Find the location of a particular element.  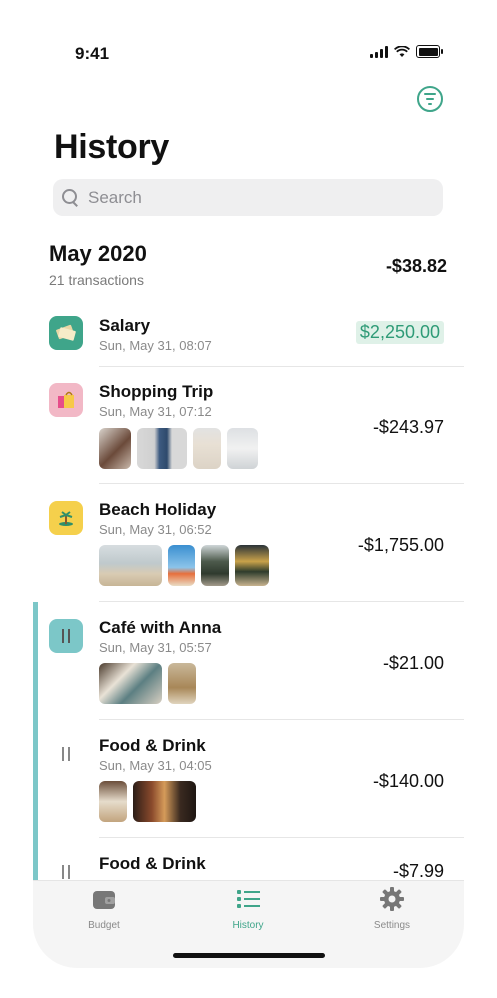

transaction-row: Salary Sun, May 31, 08:07 $2,250.00 is located at coordinates (248, 338).